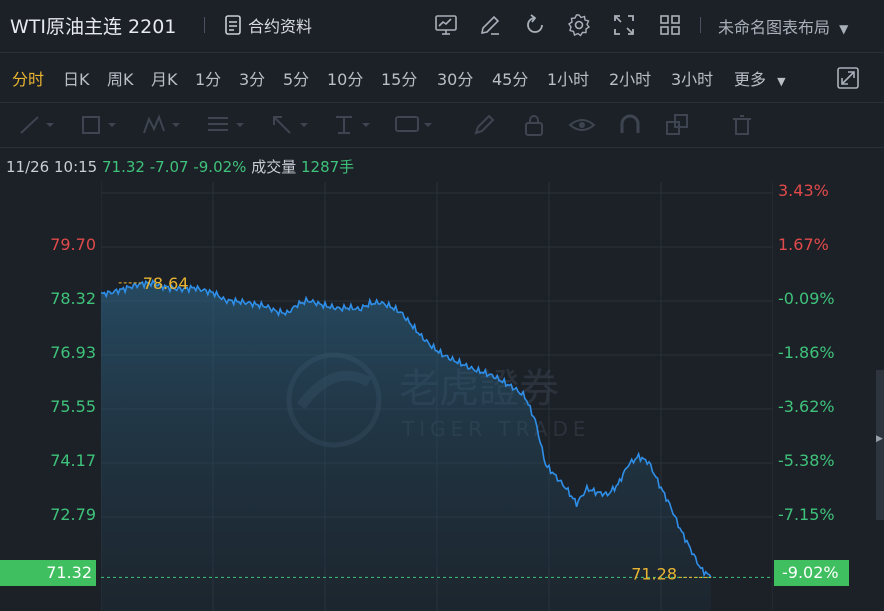  Describe the element at coordinates (73, 406) in the screenshot. I see `left-tick-label: 75.55` at that location.